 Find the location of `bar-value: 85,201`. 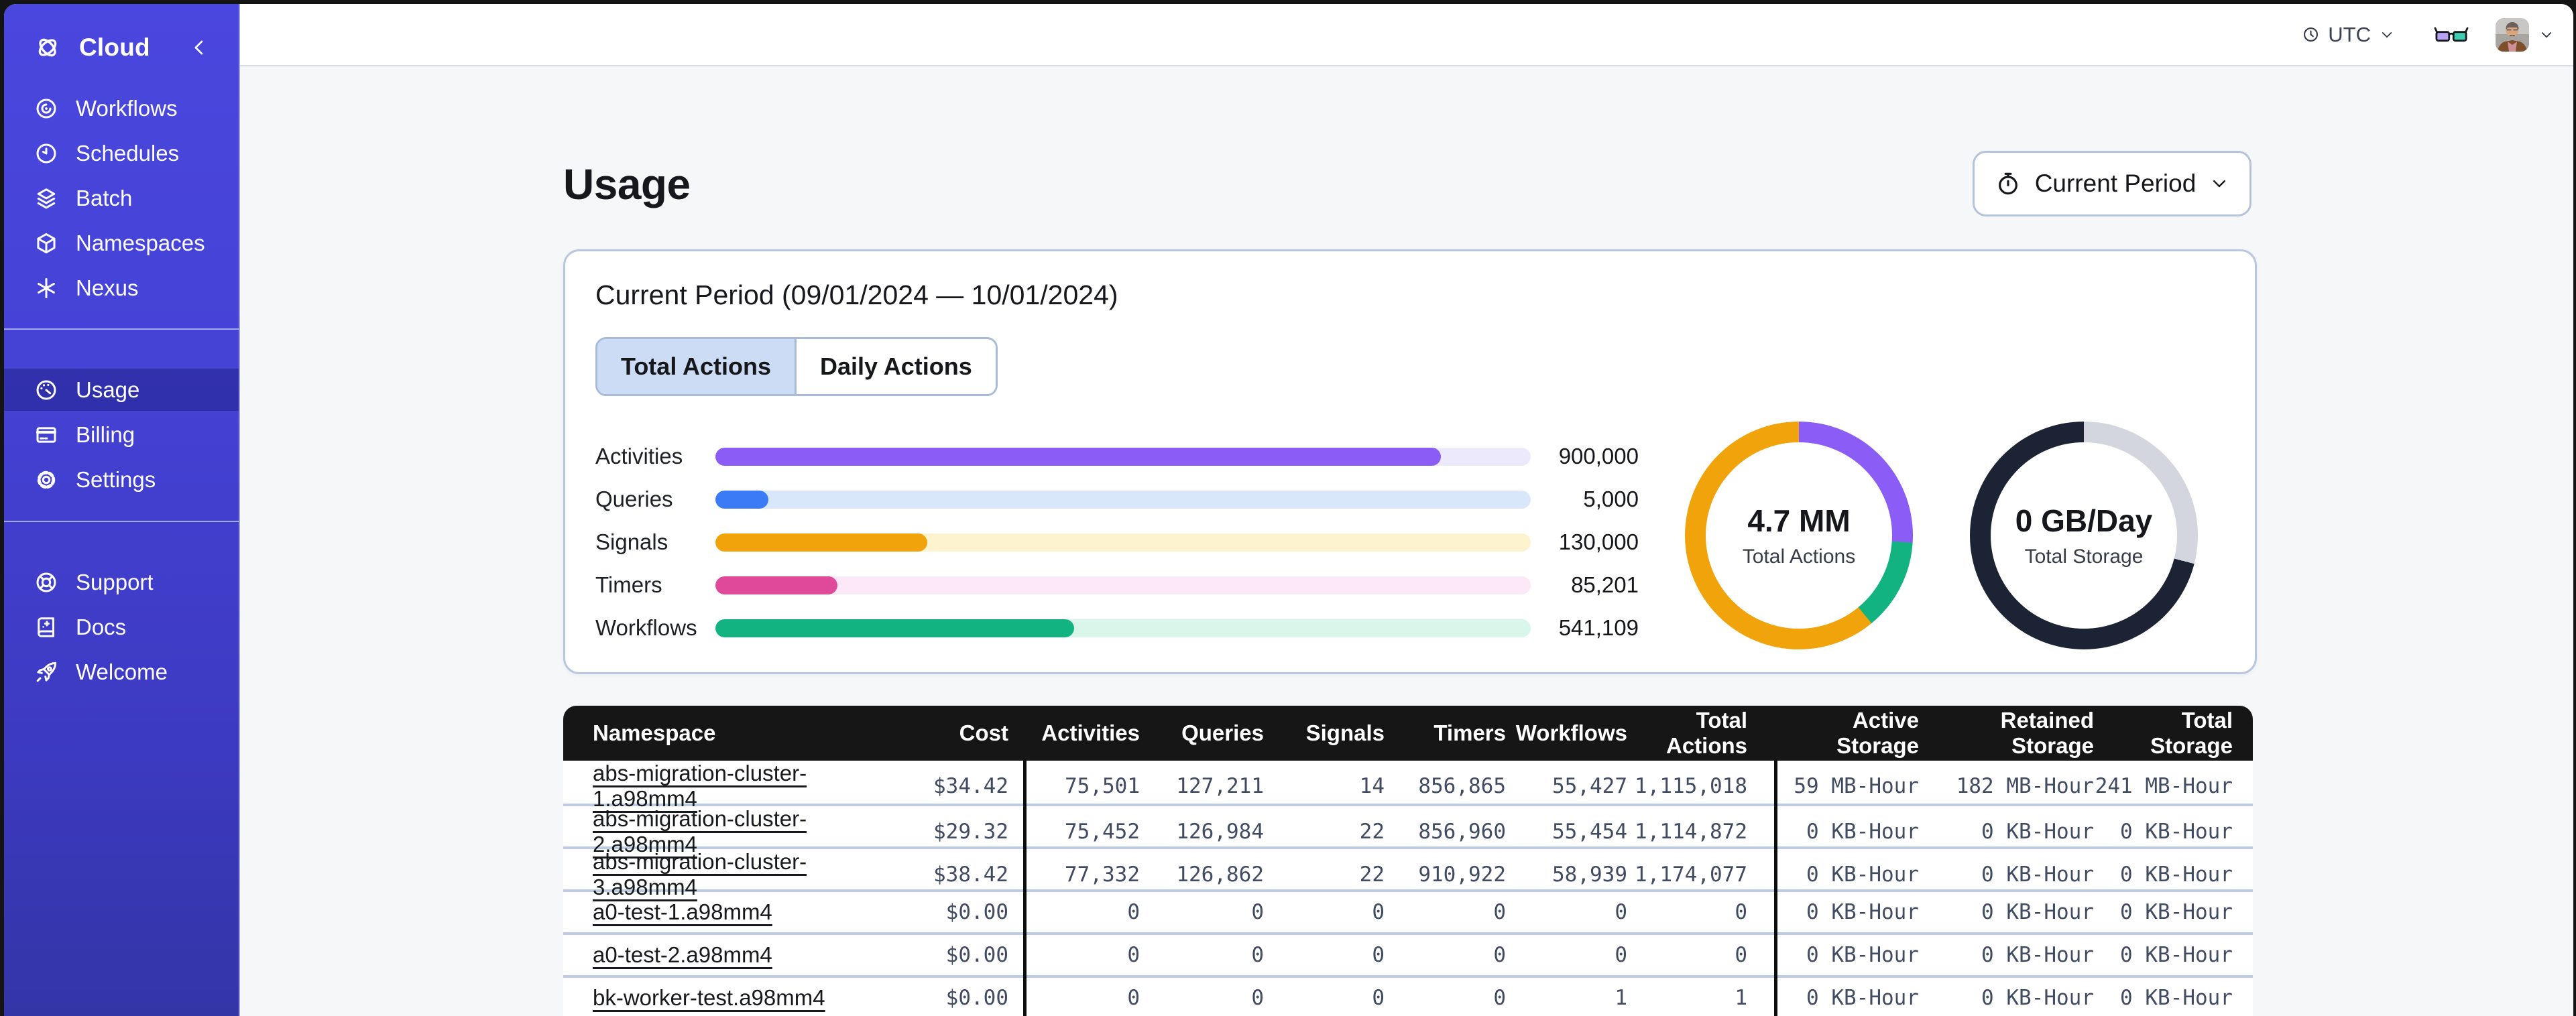

bar-value: 85,201 is located at coordinates (1605, 584).